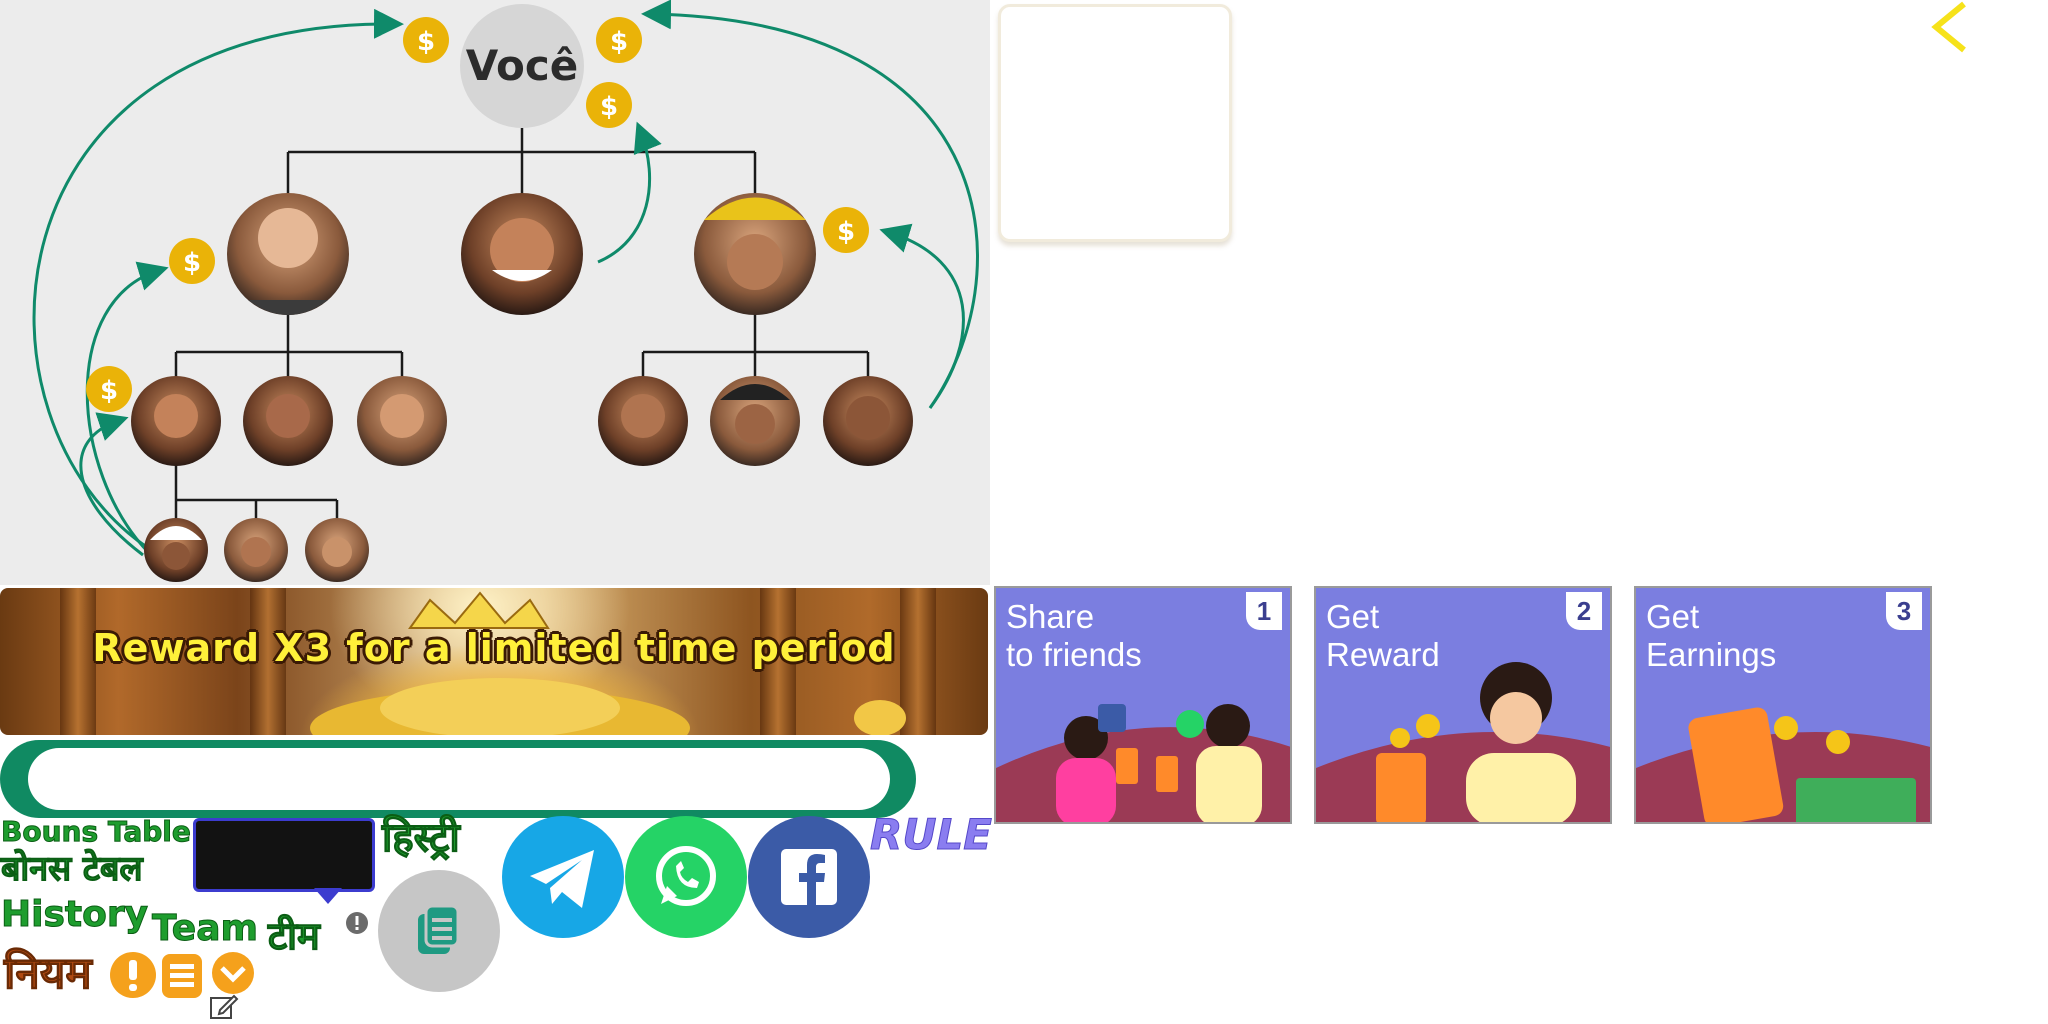 This screenshot has height=1024, width=2048. I want to click on invite-link-field, so click(458, 779).